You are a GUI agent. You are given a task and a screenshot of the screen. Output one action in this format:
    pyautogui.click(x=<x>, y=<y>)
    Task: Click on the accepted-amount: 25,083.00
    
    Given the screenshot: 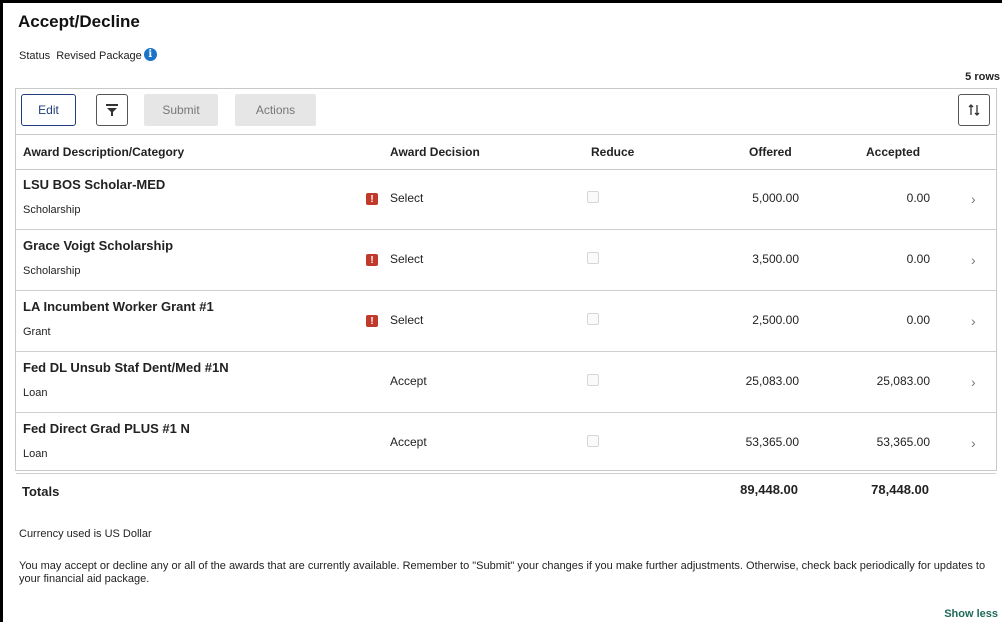 What is the action you would take?
    pyautogui.click(x=903, y=381)
    